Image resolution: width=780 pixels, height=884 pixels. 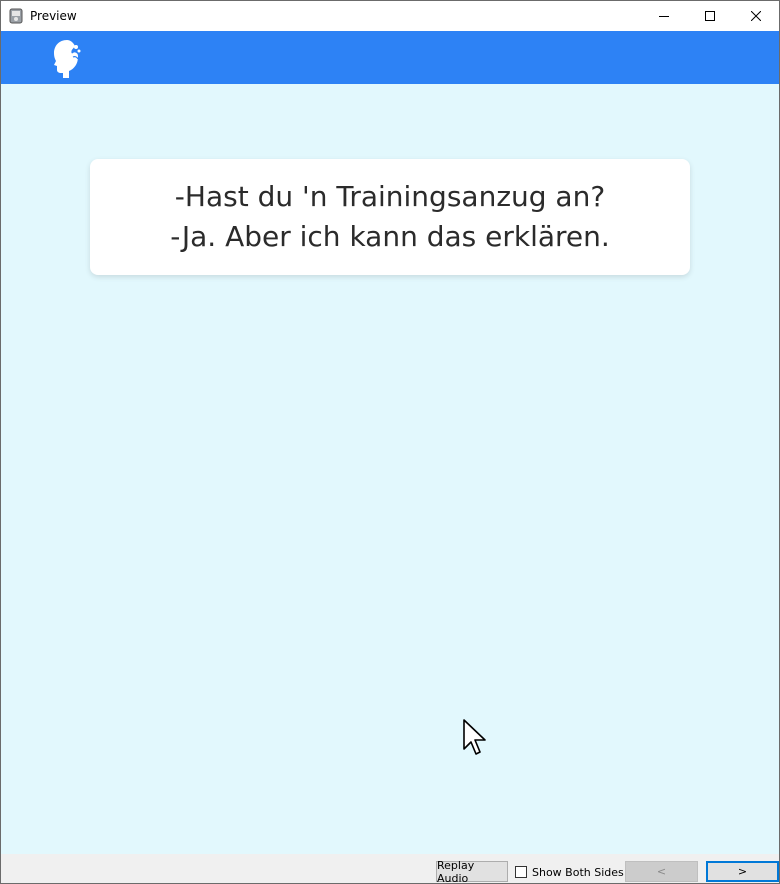 What do you see at coordinates (742, 871) in the screenshot?
I see `next-button: >` at bounding box center [742, 871].